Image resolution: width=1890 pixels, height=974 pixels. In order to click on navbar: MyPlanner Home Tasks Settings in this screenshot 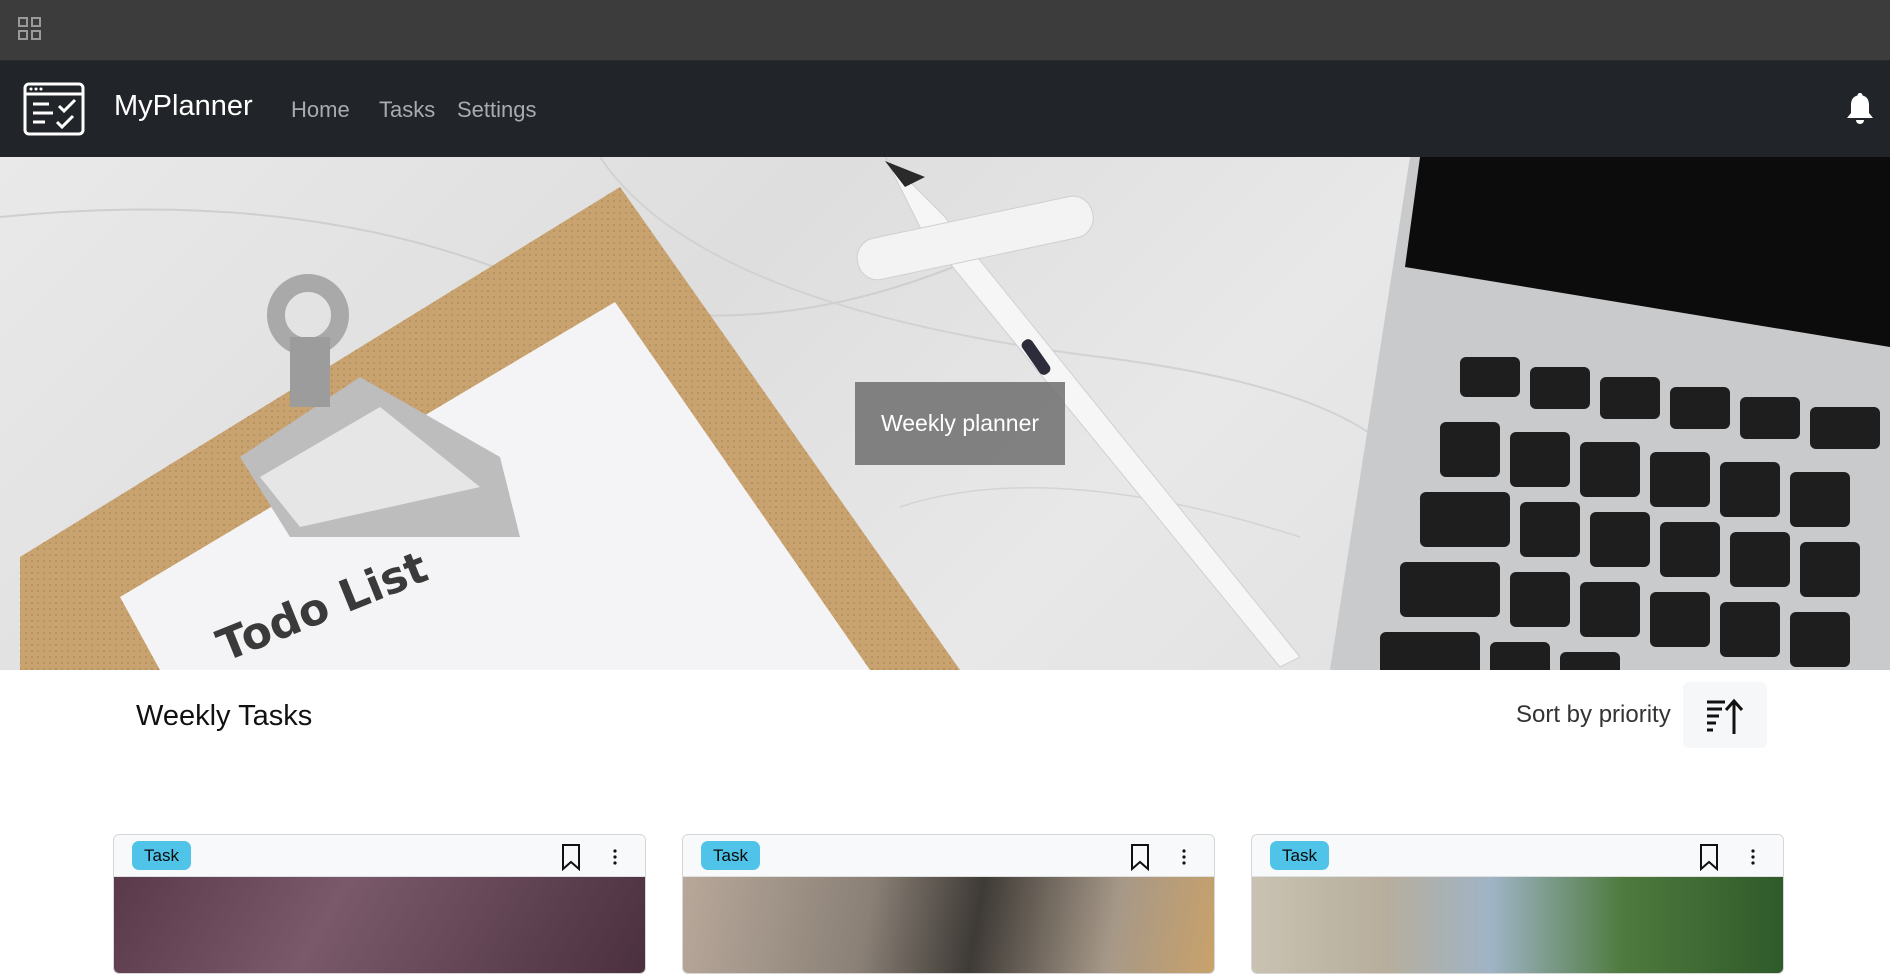, I will do `click(945, 109)`.